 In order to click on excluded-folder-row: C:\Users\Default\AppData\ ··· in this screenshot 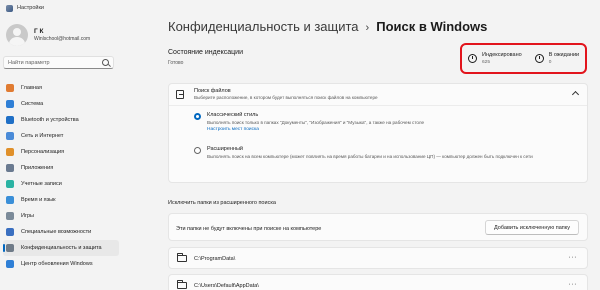, I will do `click(378, 282)`.